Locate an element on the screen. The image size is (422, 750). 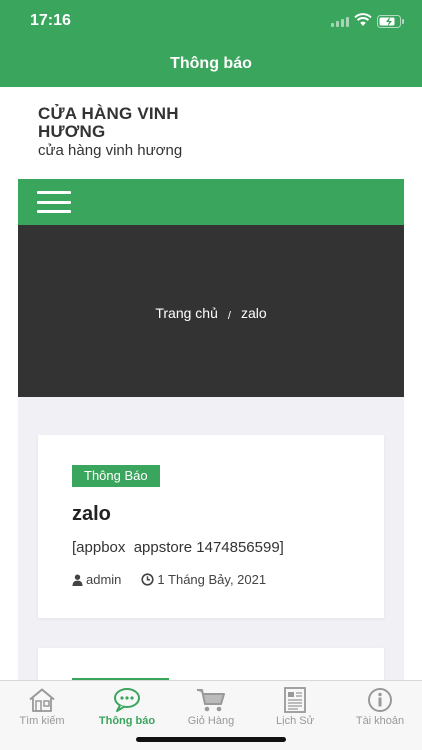
cellular-signal-icon is located at coordinates (340, 21).